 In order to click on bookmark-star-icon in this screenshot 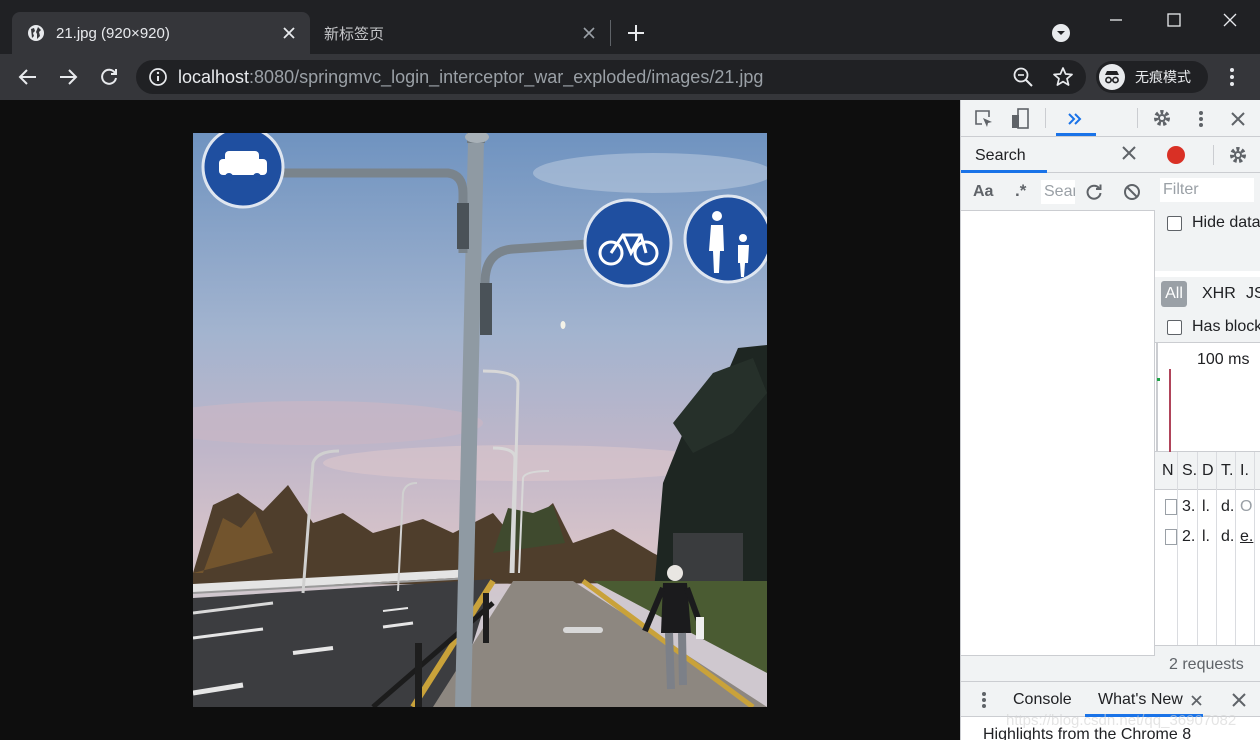, I will do `click(1063, 77)`.